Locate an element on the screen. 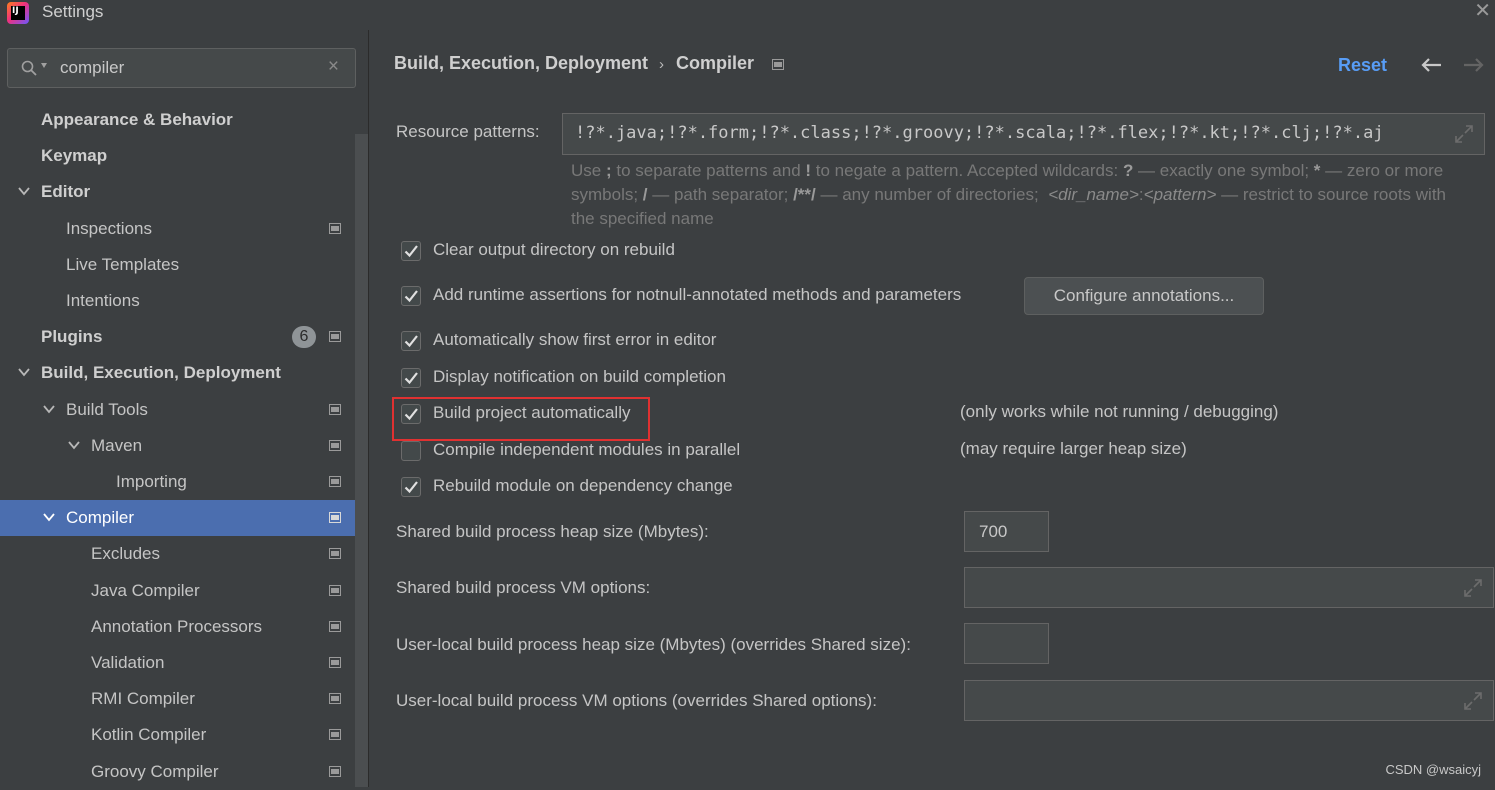 The height and width of the screenshot is (790, 1495). watermark: CSDN @wsaicyj is located at coordinates (1433, 769).